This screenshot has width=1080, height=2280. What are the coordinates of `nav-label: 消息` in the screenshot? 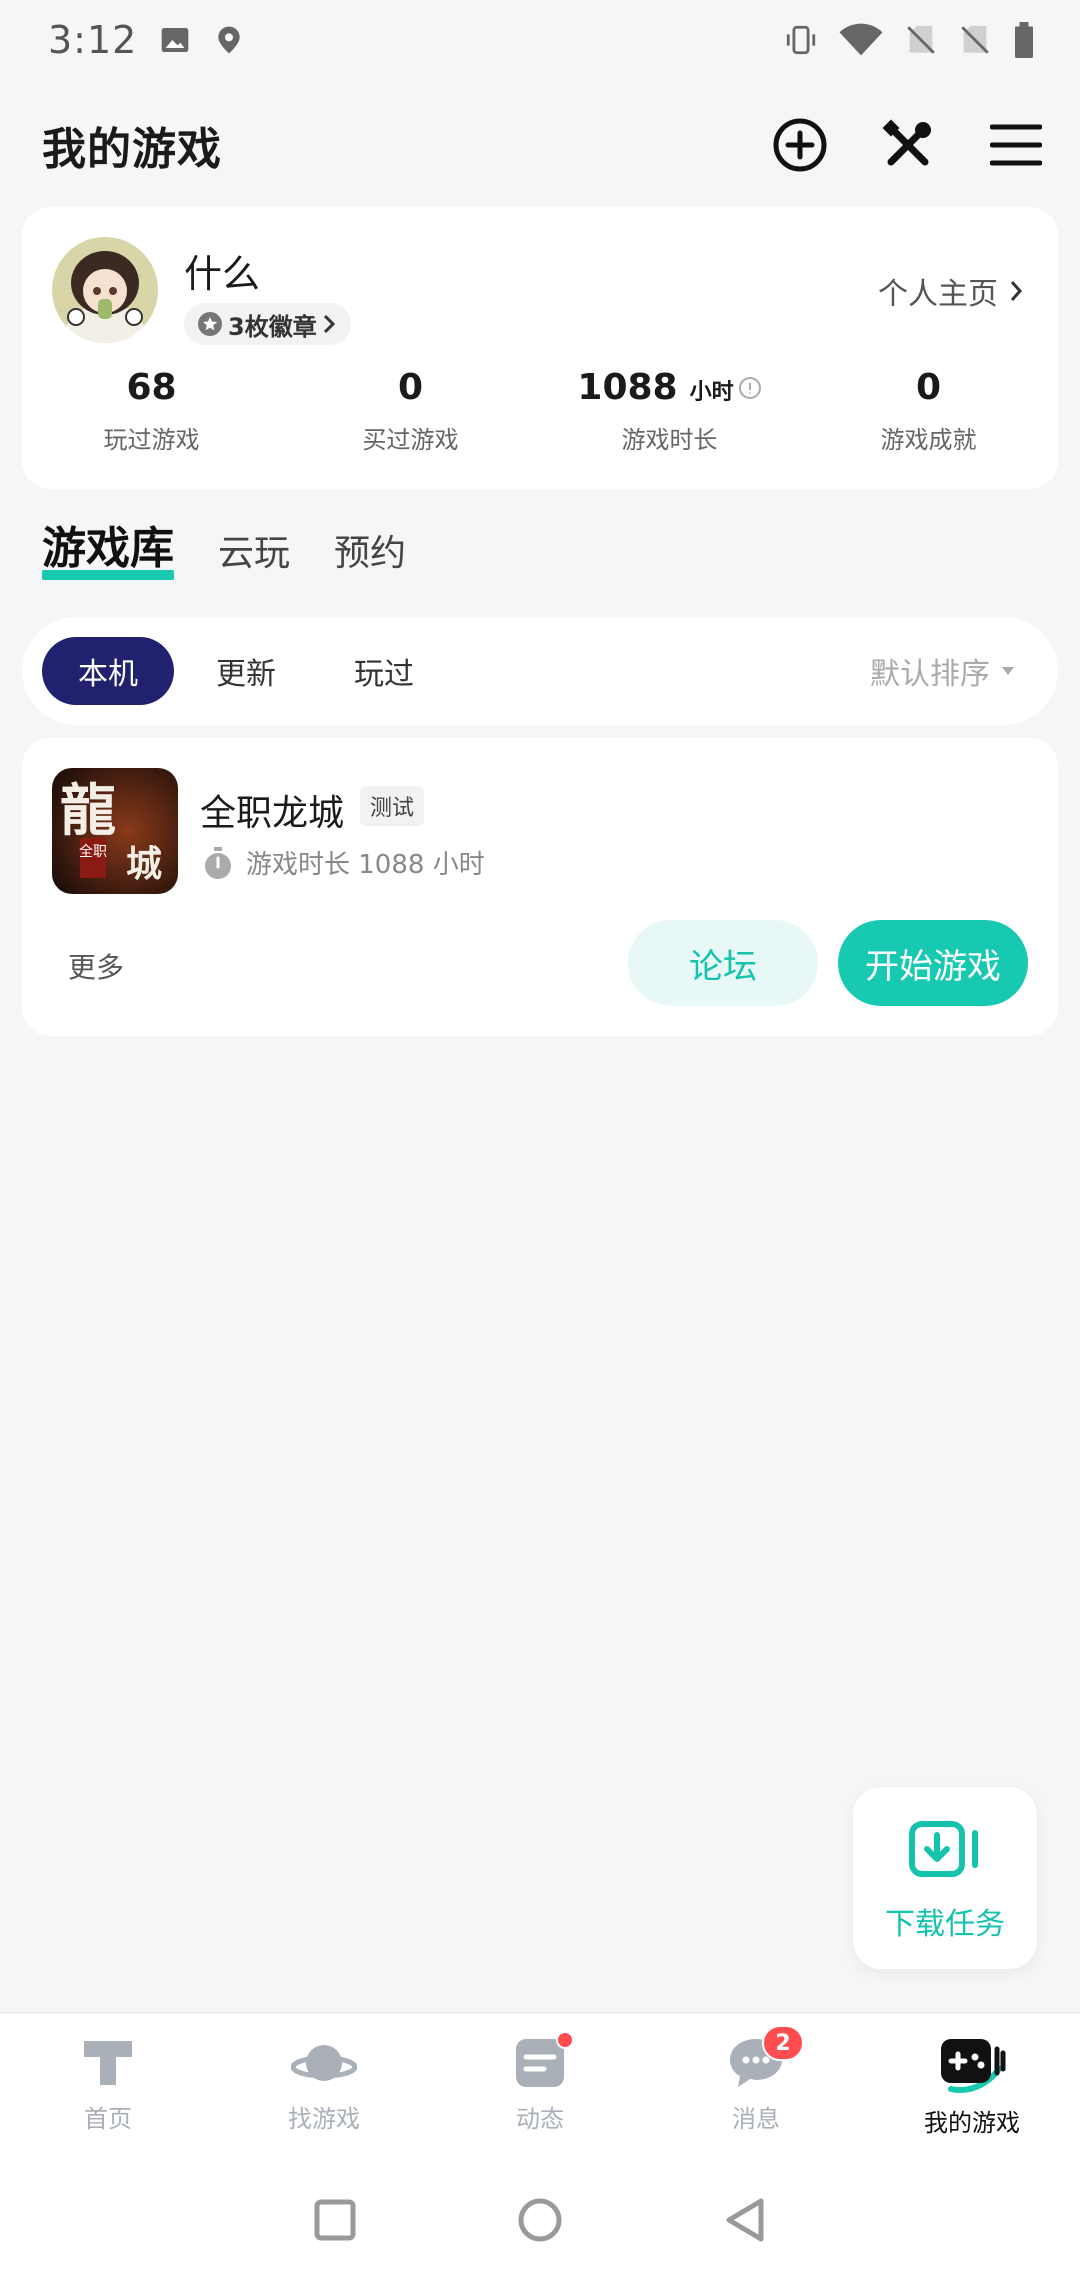 It's located at (756, 2119).